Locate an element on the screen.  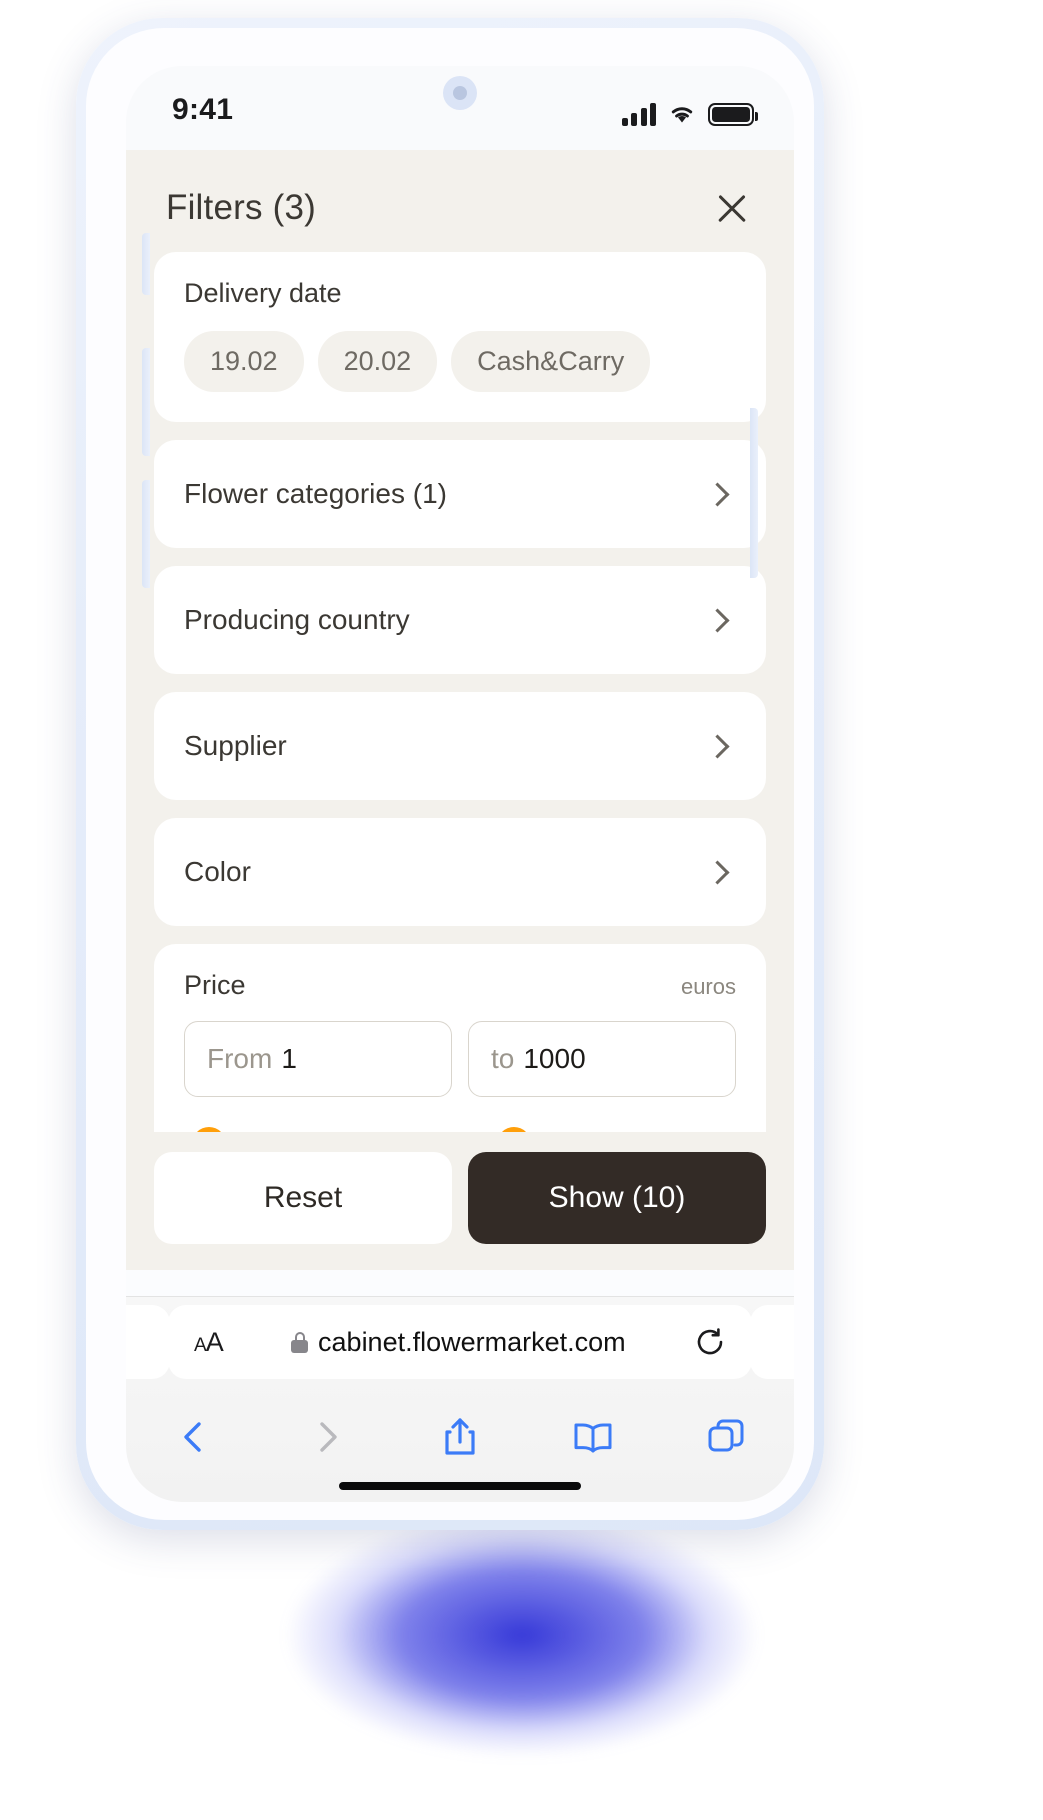
safari-tab-strip: AA cabinet.flowermarket.com is located at coordinates (460, 1342).